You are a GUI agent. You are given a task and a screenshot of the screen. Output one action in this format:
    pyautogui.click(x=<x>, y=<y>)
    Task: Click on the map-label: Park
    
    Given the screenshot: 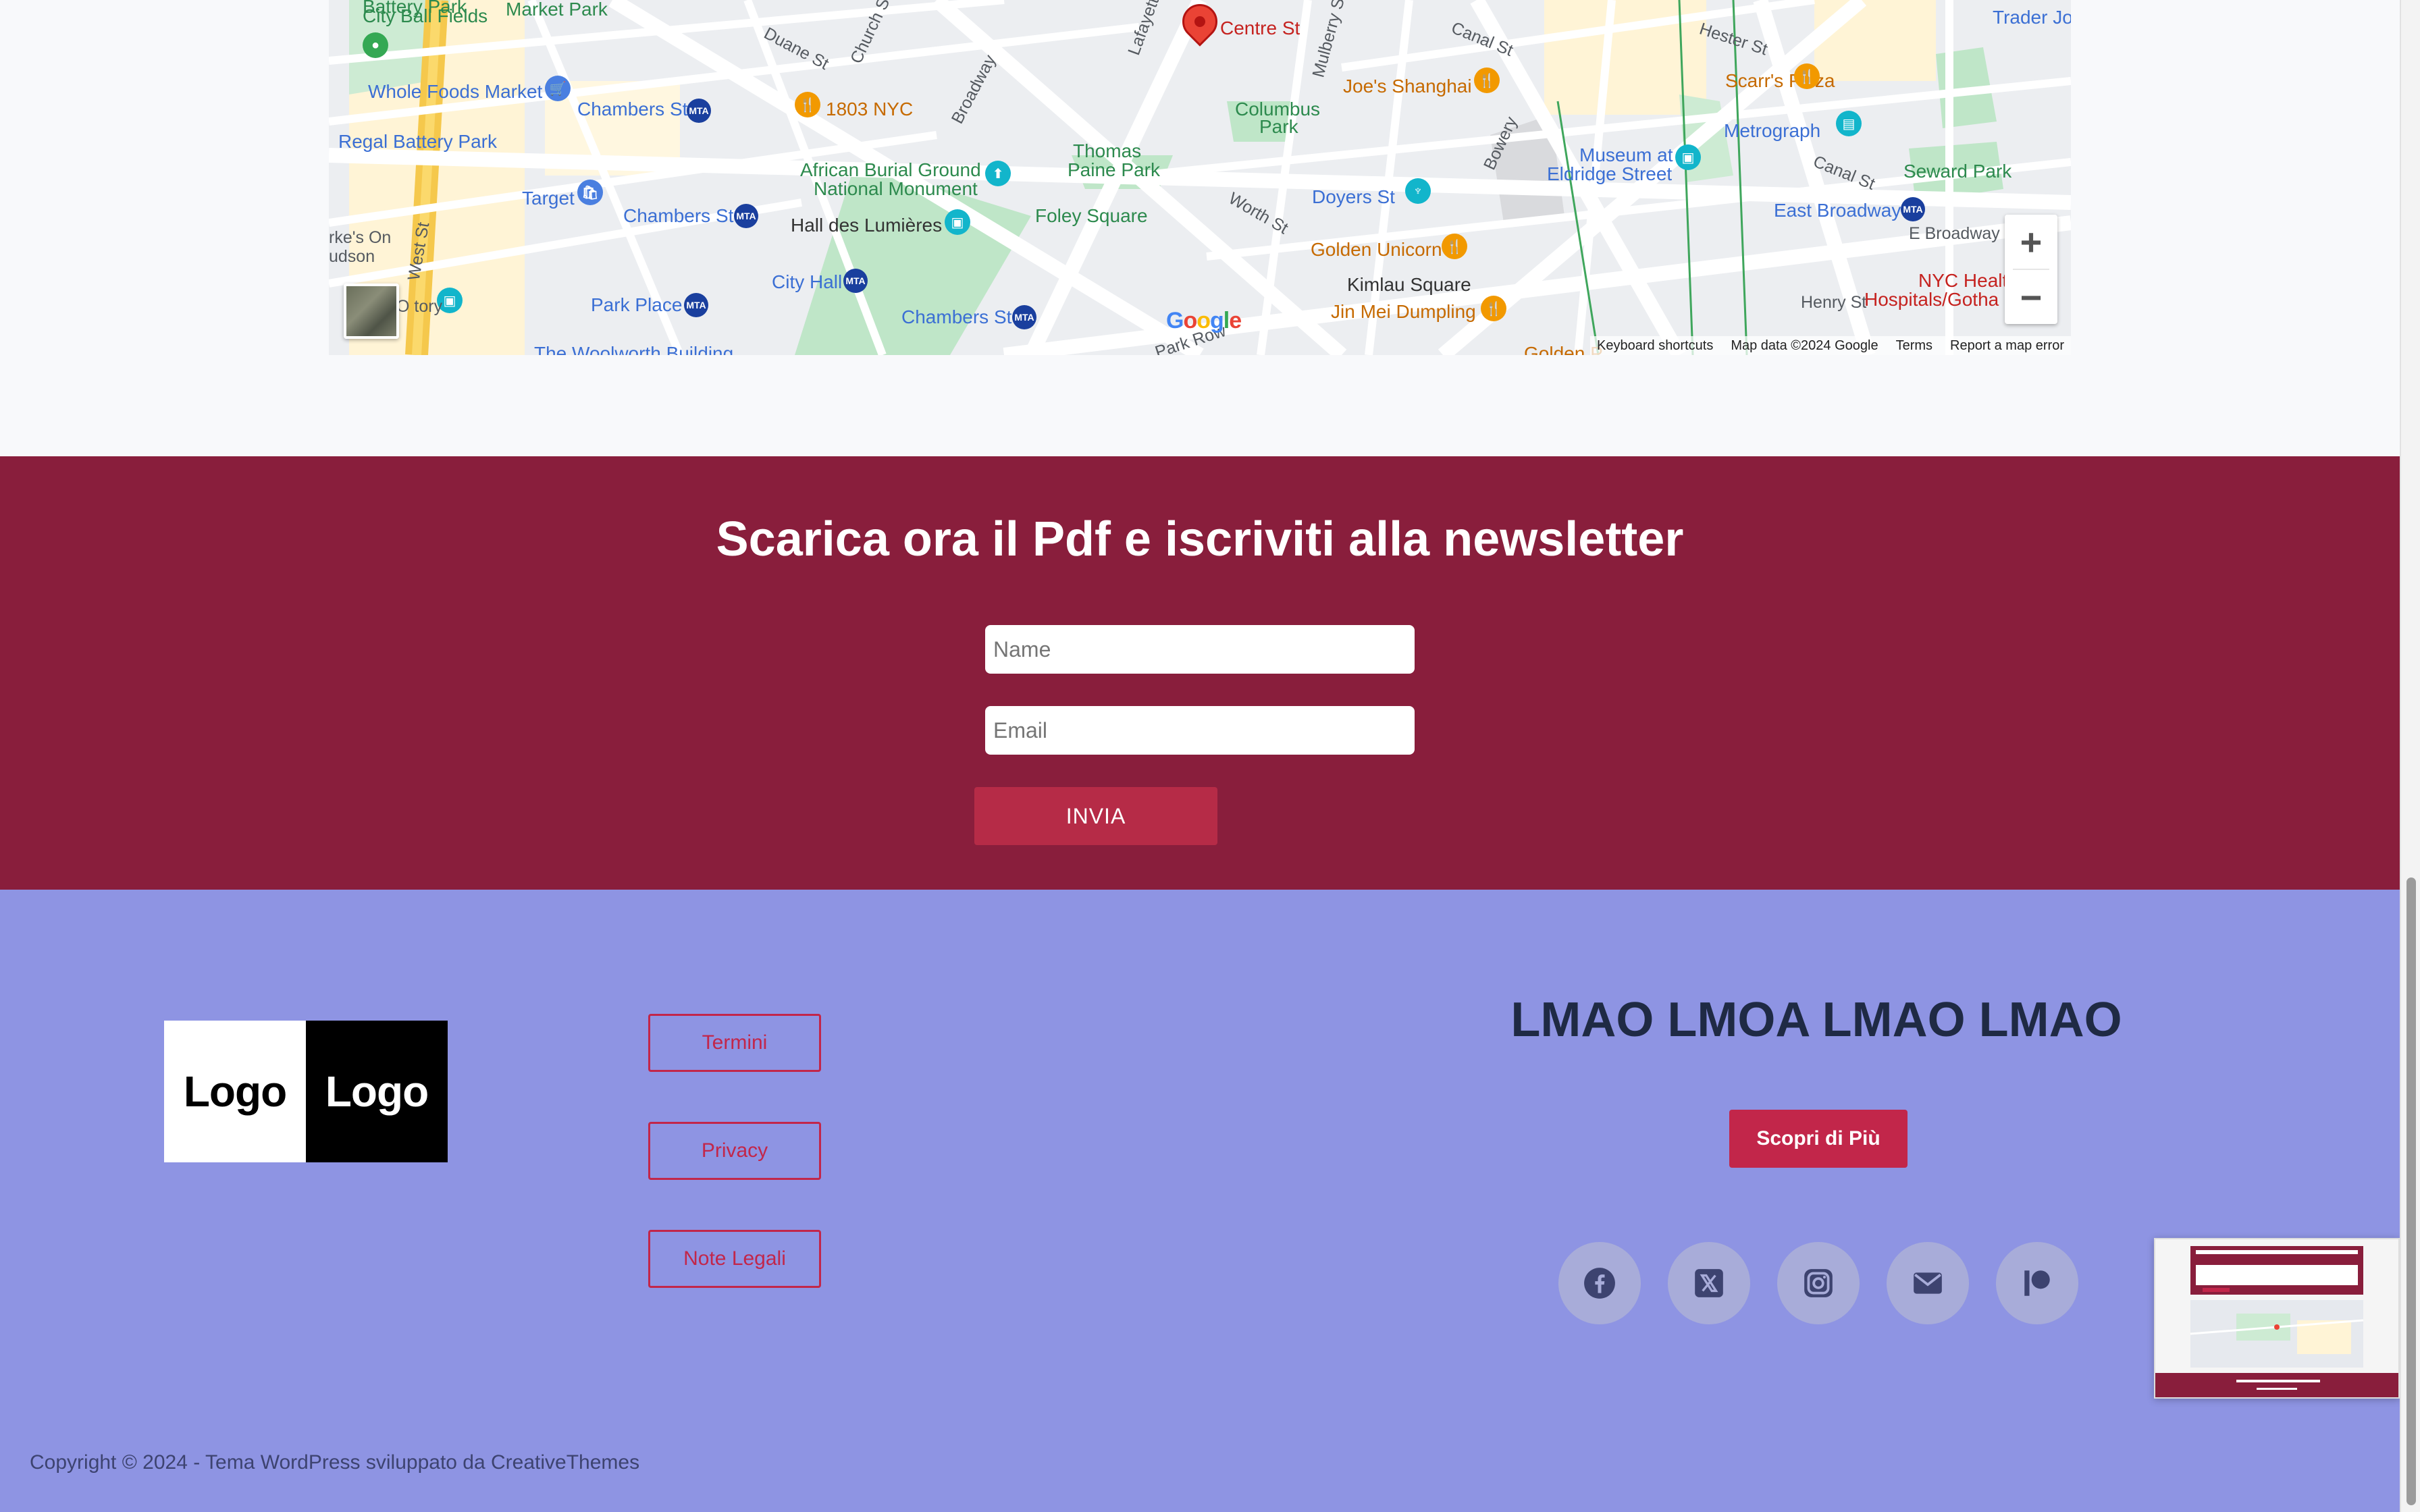 What is the action you would take?
    pyautogui.click(x=1278, y=126)
    